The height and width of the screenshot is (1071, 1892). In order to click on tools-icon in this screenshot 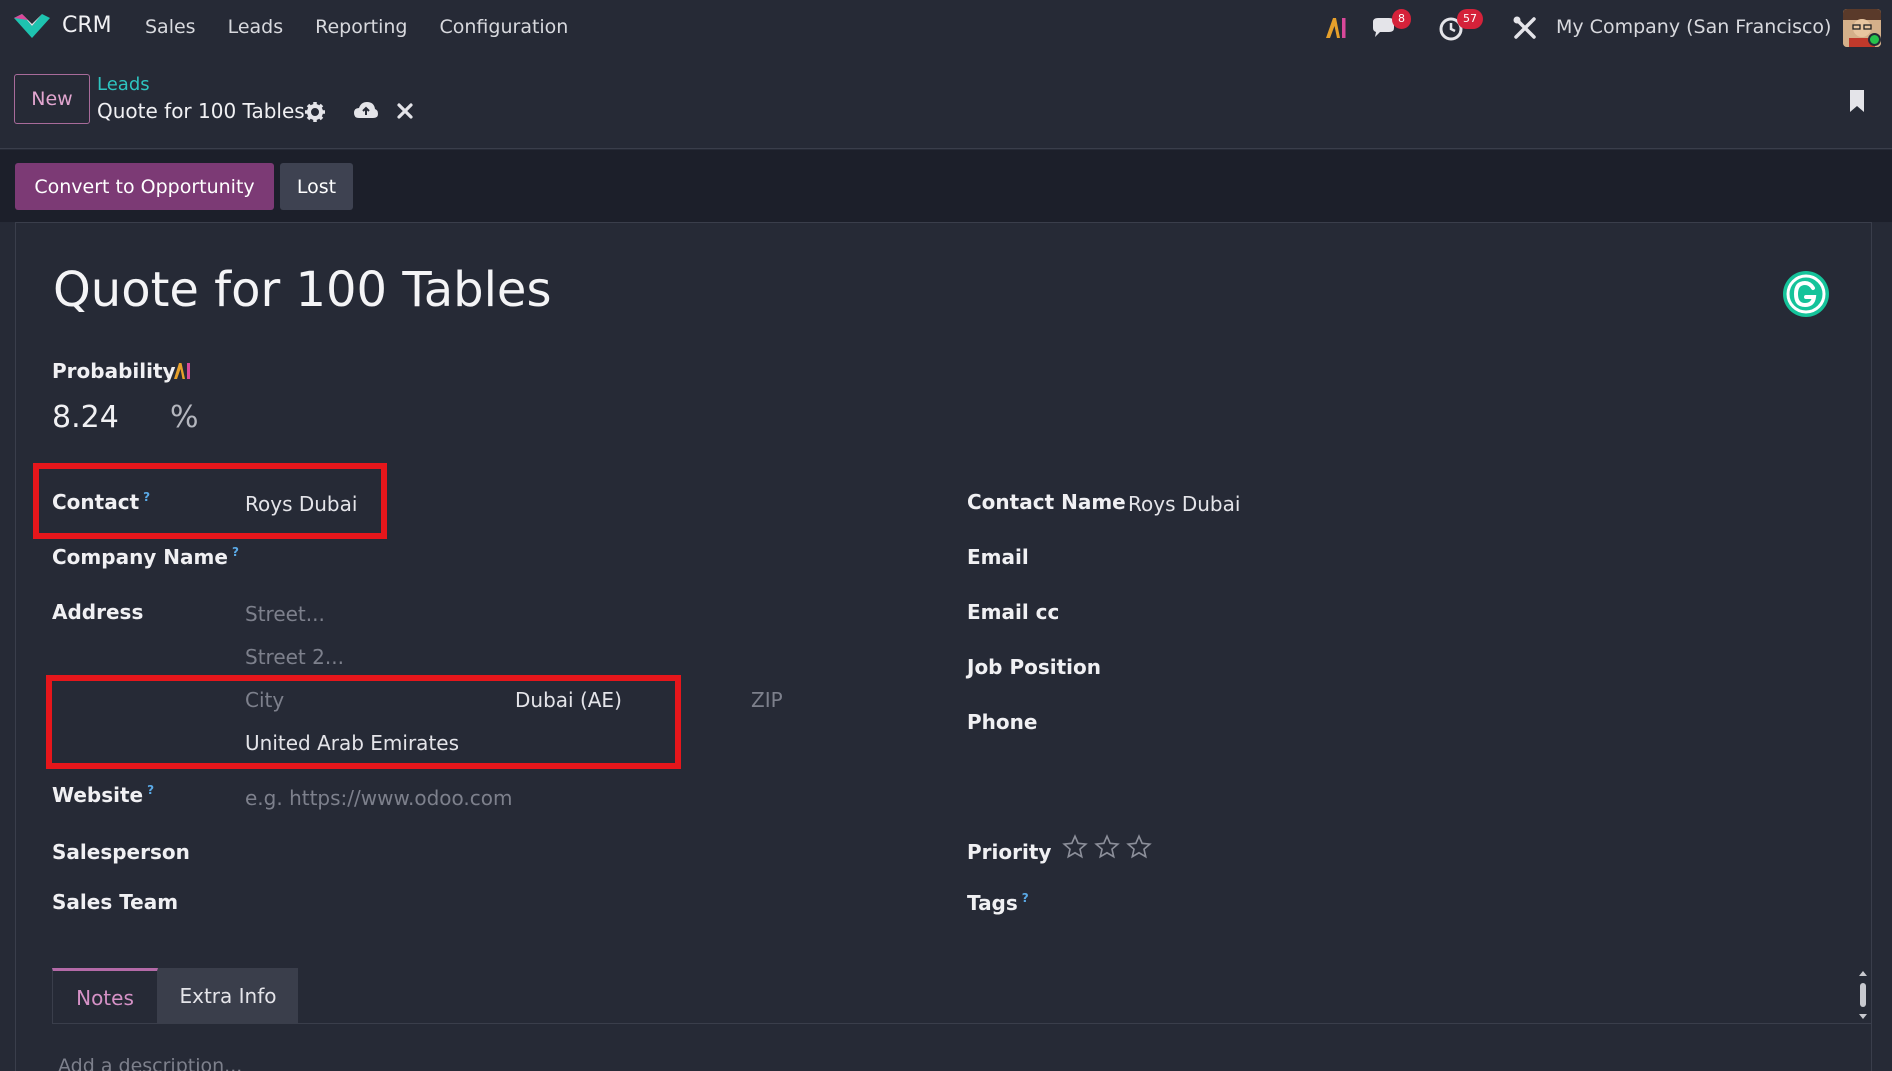, I will do `click(1525, 28)`.